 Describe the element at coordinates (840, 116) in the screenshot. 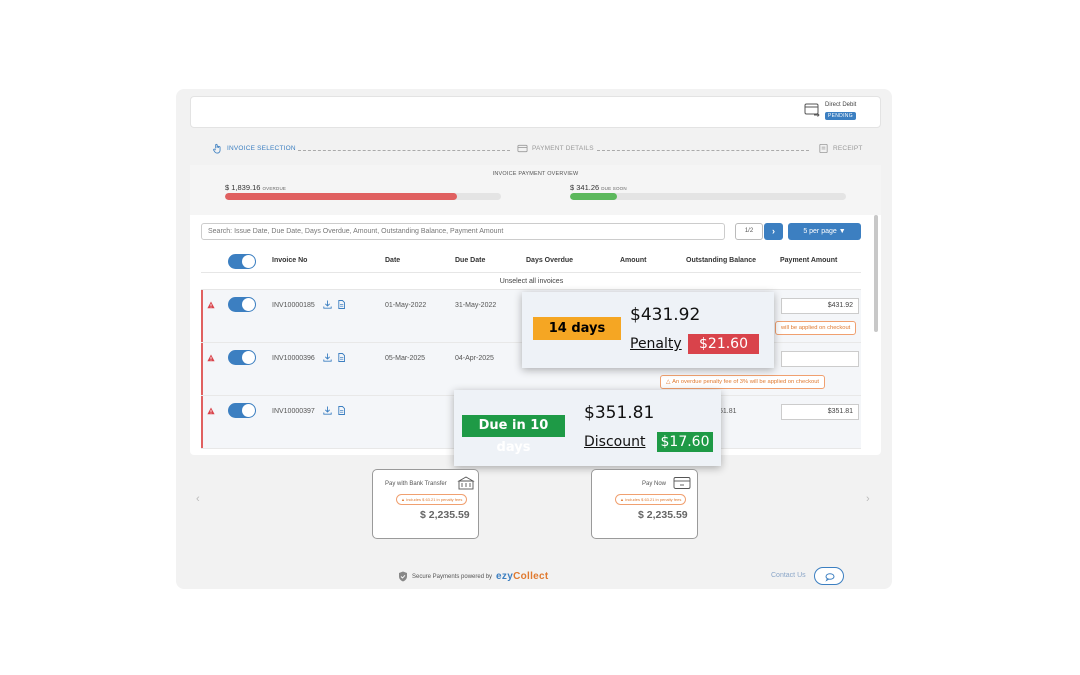

I see `status-badge: PENDING` at that location.